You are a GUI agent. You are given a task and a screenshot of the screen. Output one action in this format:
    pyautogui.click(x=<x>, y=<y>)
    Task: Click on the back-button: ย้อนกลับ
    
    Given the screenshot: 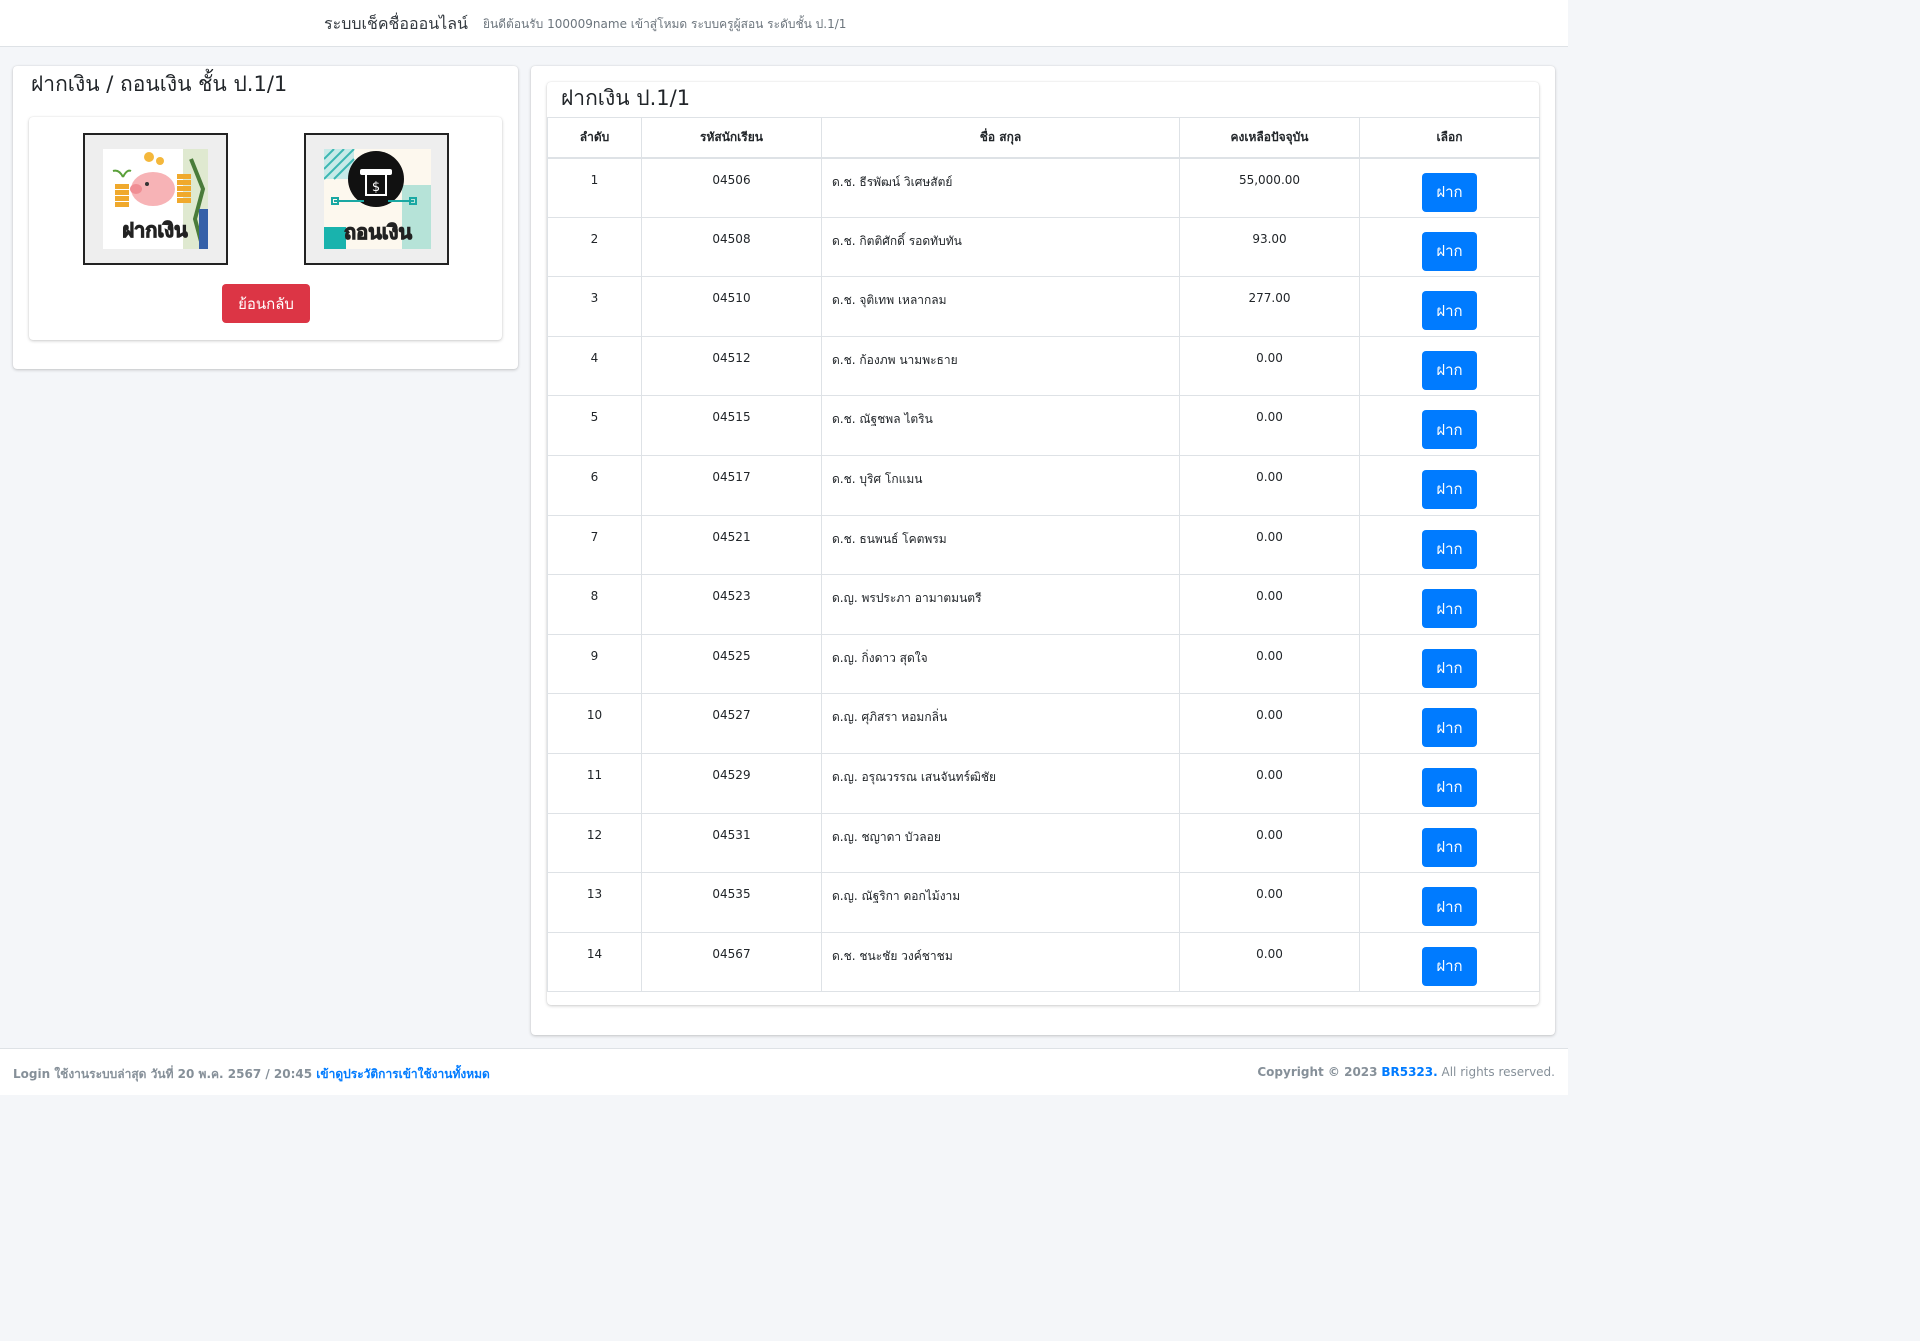 What is the action you would take?
    pyautogui.click(x=266, y=303)
    